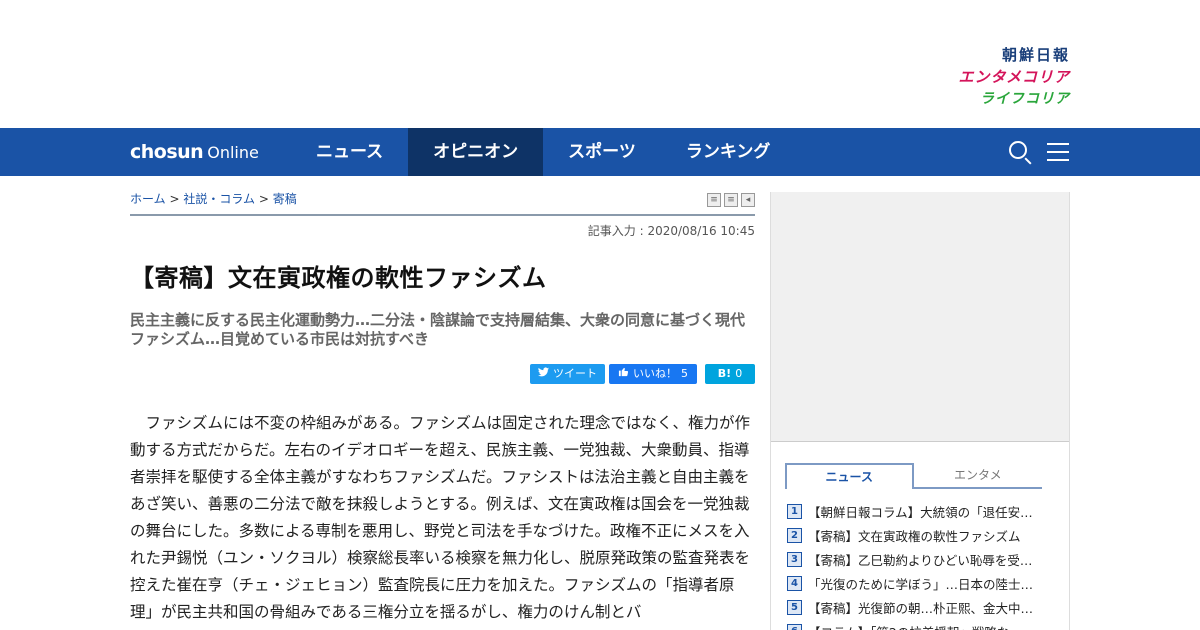 This screenshot has width=1200, height=630. What do you see at coordinates (1000, 99) in the screenshot?
I see `life-korea-link: ライフコリア` at bounding box center [1000, 99].